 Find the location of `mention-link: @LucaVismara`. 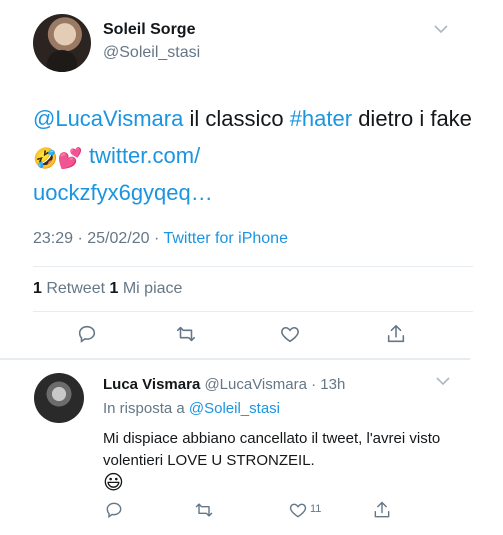

mention-link: @LucaVismara is located at coordinates (108, 118).